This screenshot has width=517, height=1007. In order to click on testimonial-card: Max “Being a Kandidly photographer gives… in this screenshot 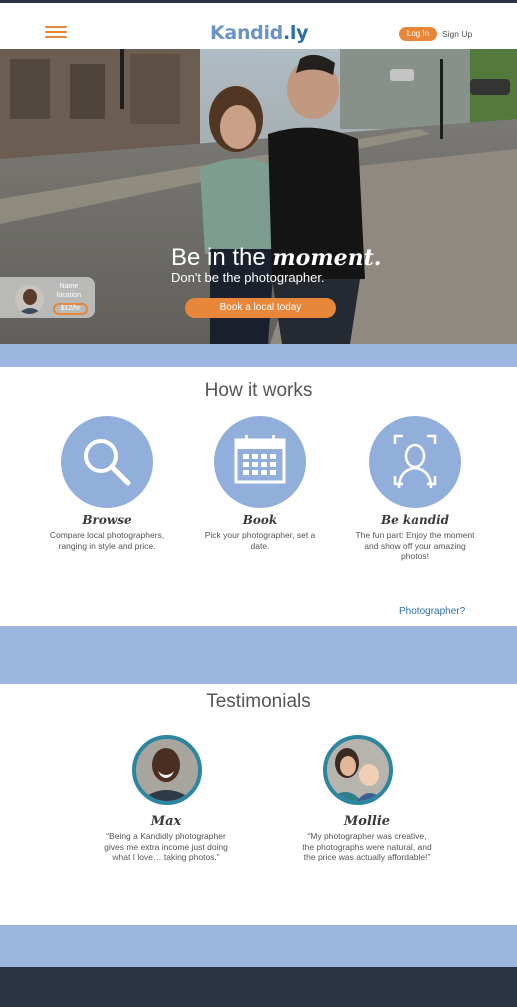, I will do `click(166, 807)`.